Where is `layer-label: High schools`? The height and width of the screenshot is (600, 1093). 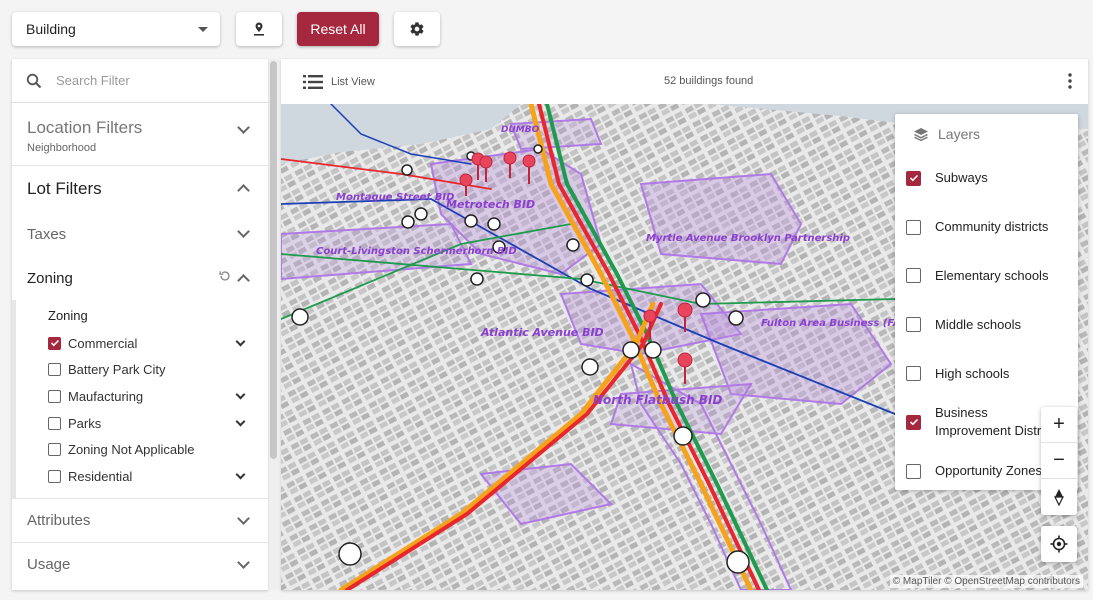 layer-label: High schools is located at coordinates (972, 373).